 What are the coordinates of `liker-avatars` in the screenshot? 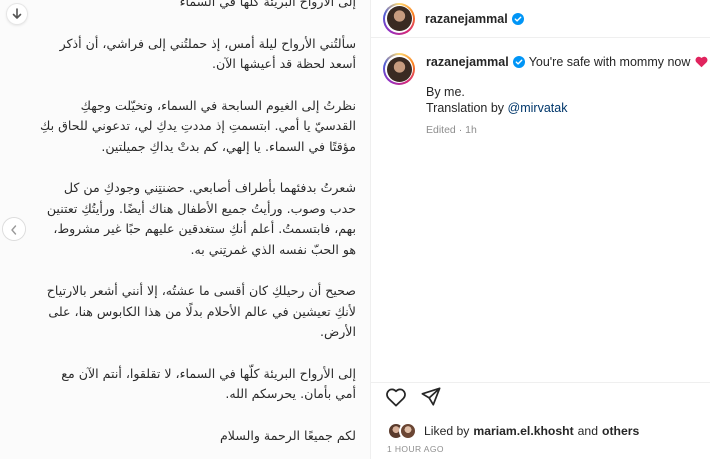 It's located at (403, 431).